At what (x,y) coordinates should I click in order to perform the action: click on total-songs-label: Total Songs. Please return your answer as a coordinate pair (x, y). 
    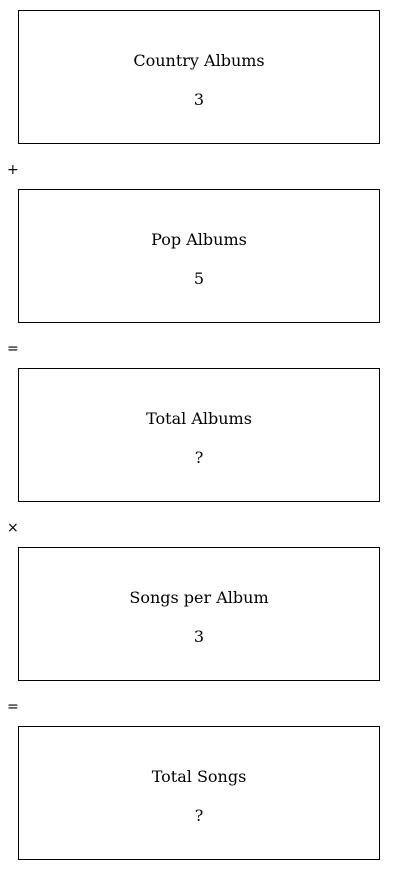
    Looking at the image, I should click on (199, 776).